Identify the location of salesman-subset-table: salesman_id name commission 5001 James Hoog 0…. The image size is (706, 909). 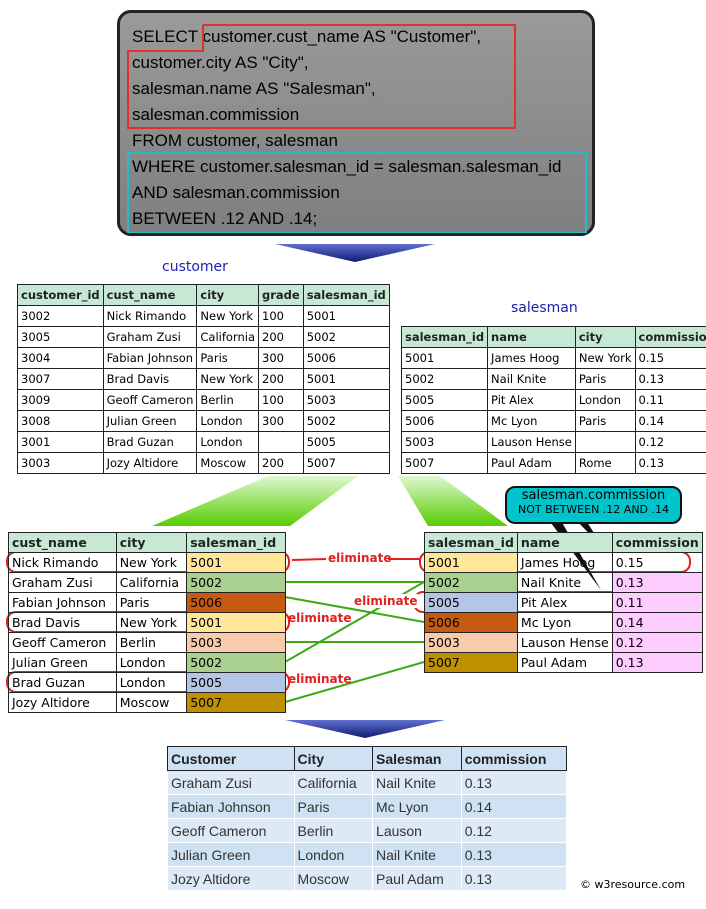
(563, 602).